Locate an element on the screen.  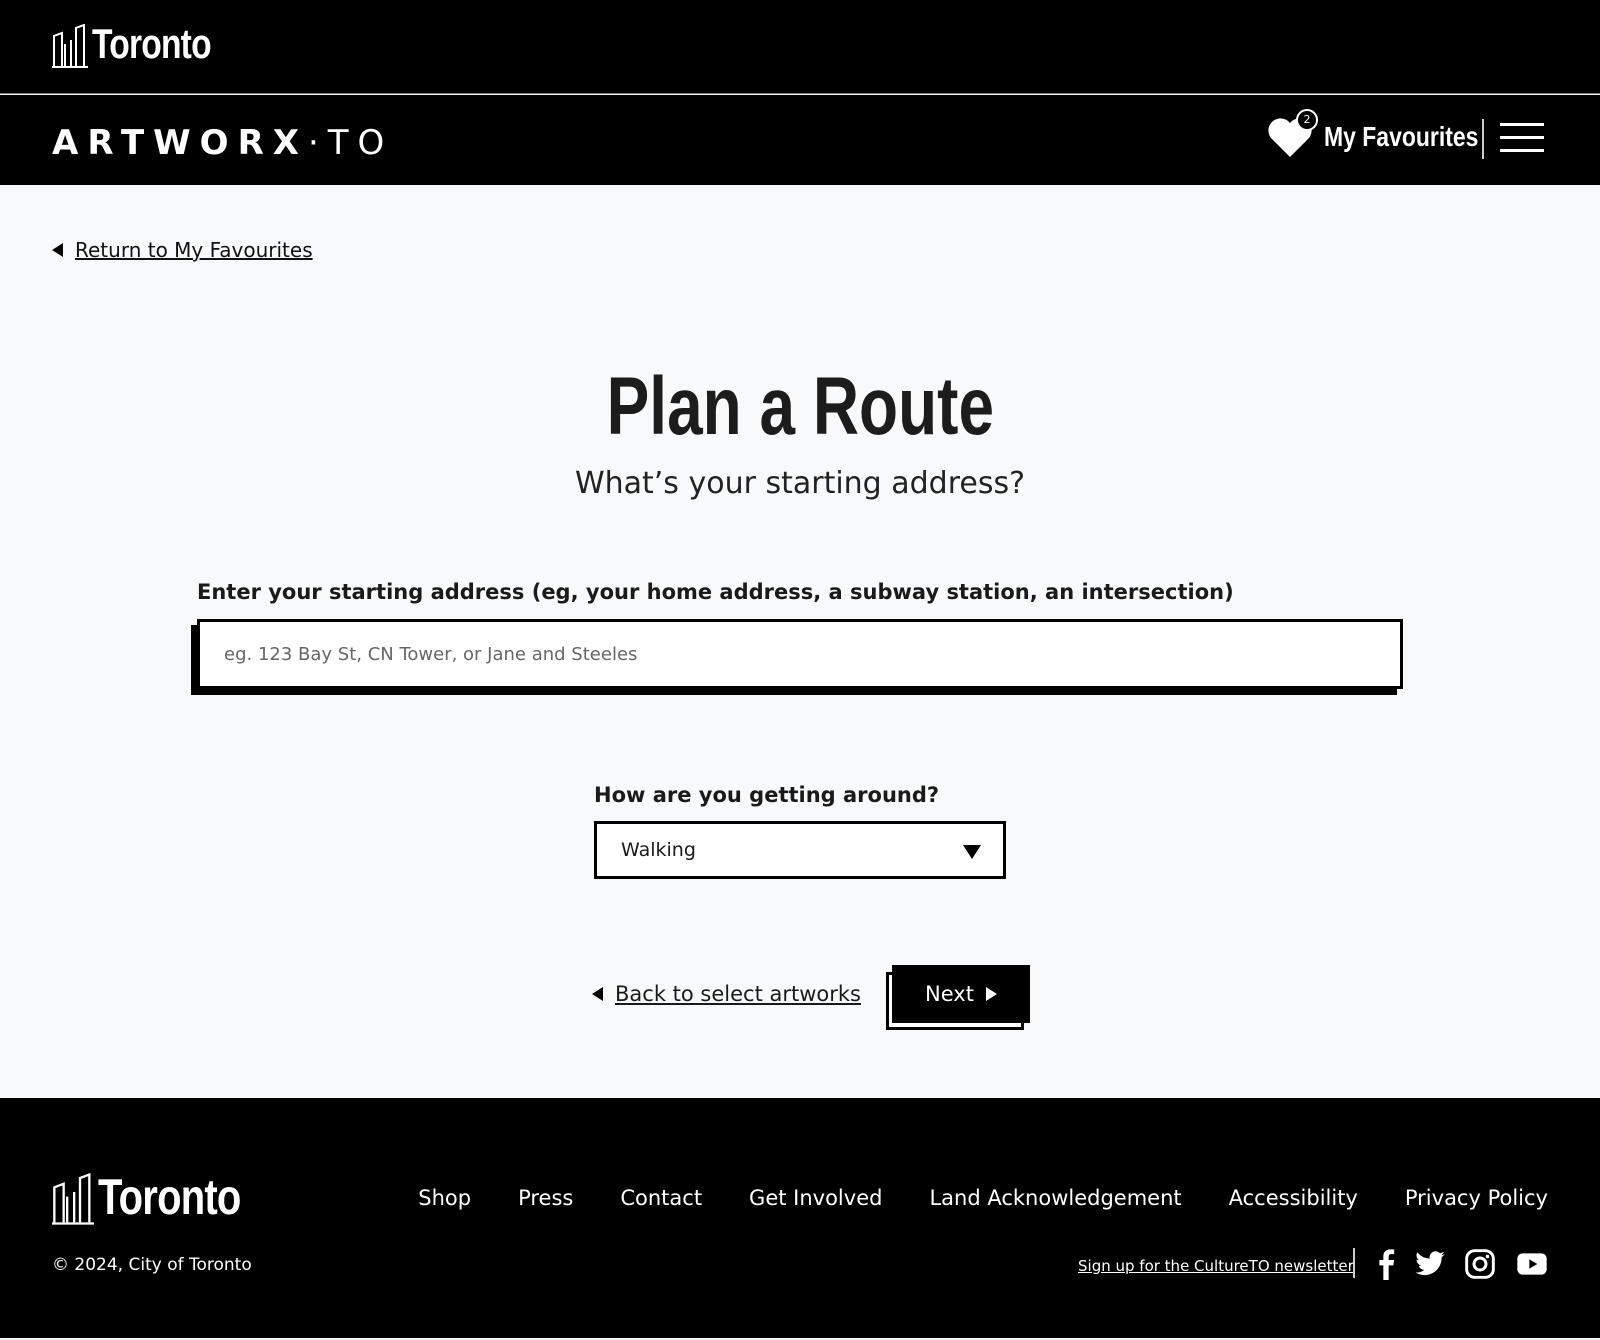
mode-label: How are you getting around? is located at coordinates (767, 795).